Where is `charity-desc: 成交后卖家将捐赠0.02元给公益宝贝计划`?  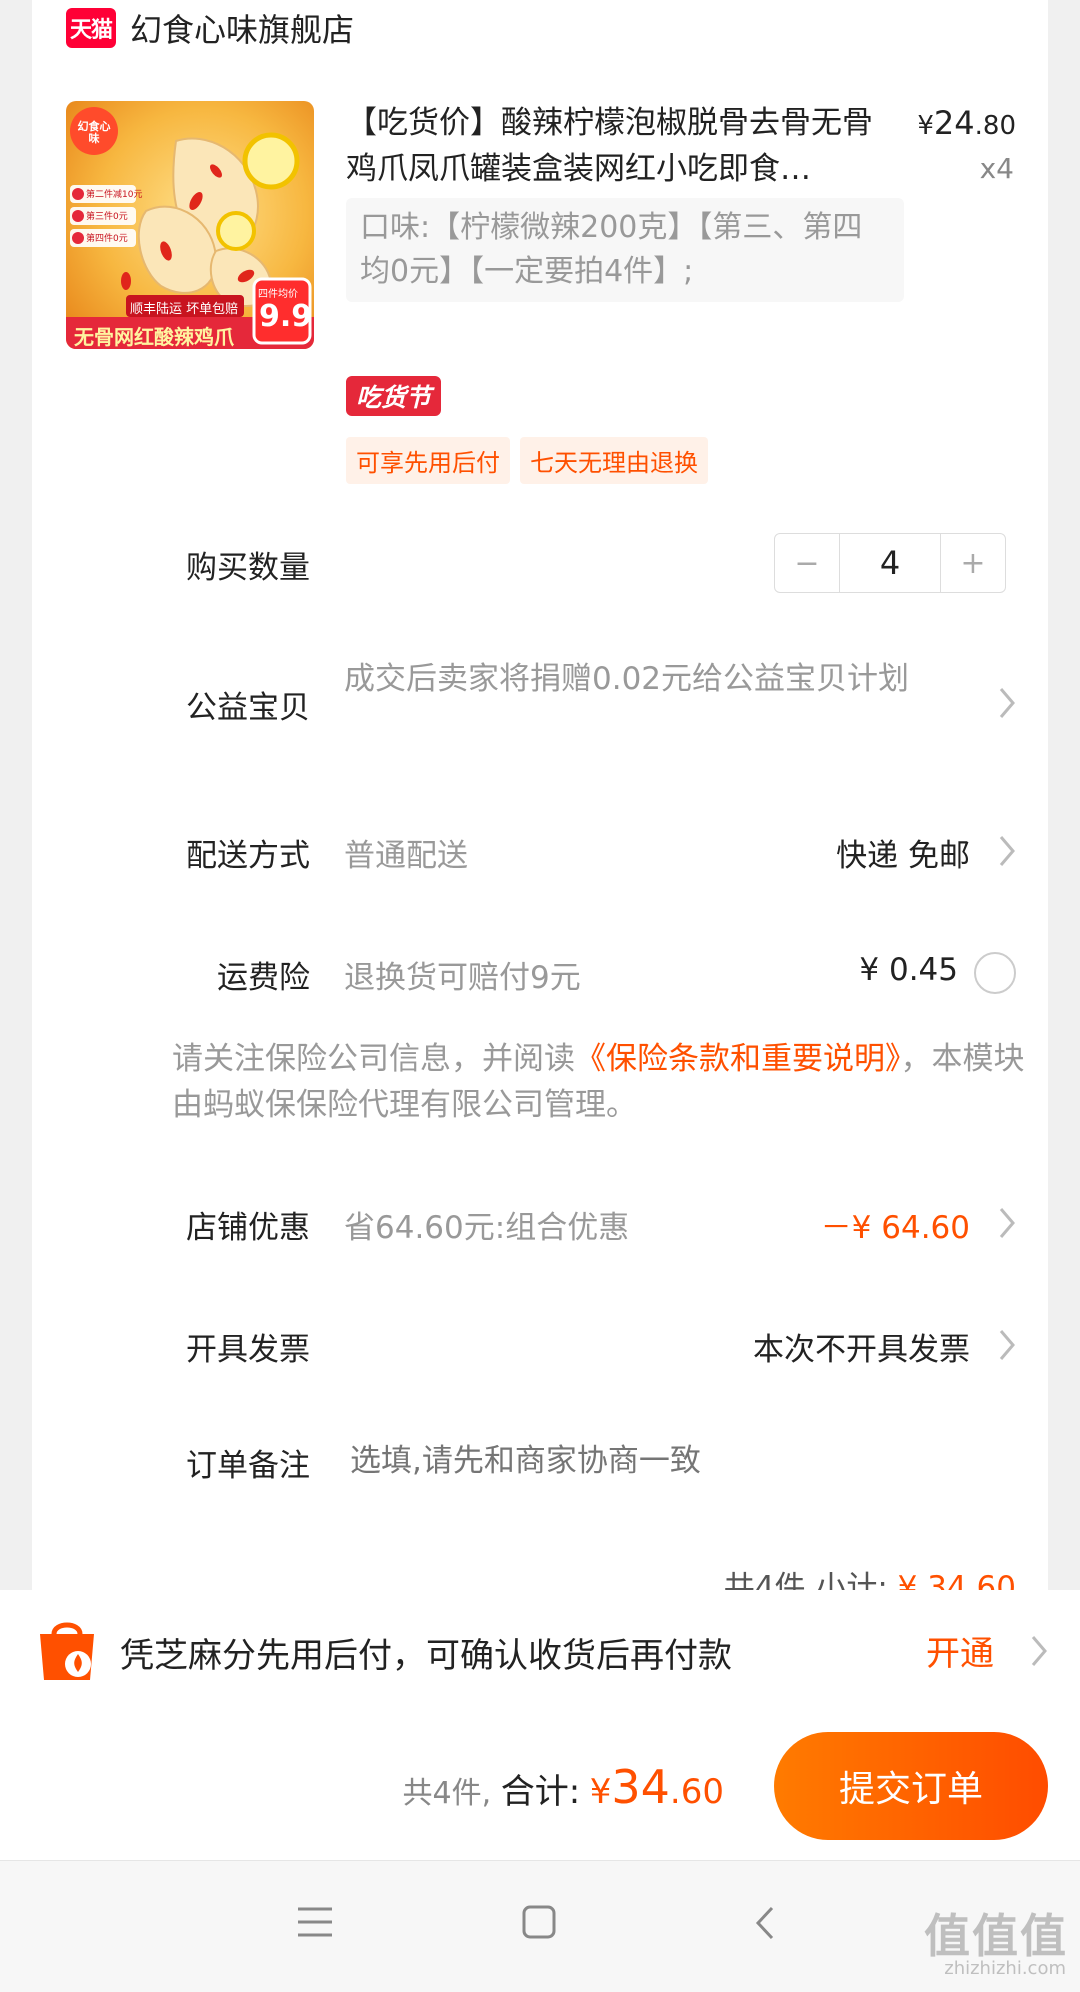
charity-desc: 成交后卖家将捐赠0.02元给公益宝贝计划 is located at coordinates (627, 679).